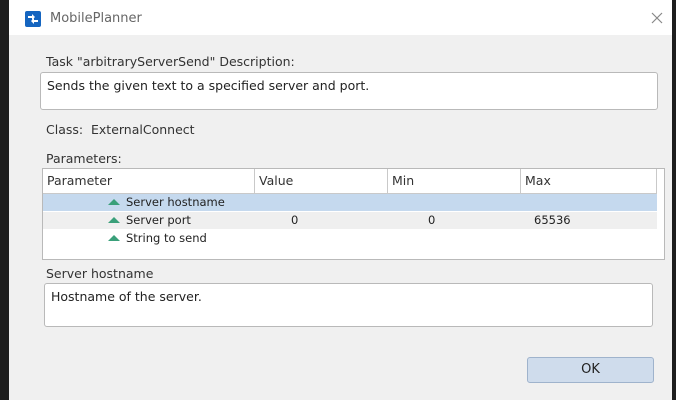 The width and height of the screenshot is (676, 400). I want to click on column-header-min: Min, so click(454, 181).